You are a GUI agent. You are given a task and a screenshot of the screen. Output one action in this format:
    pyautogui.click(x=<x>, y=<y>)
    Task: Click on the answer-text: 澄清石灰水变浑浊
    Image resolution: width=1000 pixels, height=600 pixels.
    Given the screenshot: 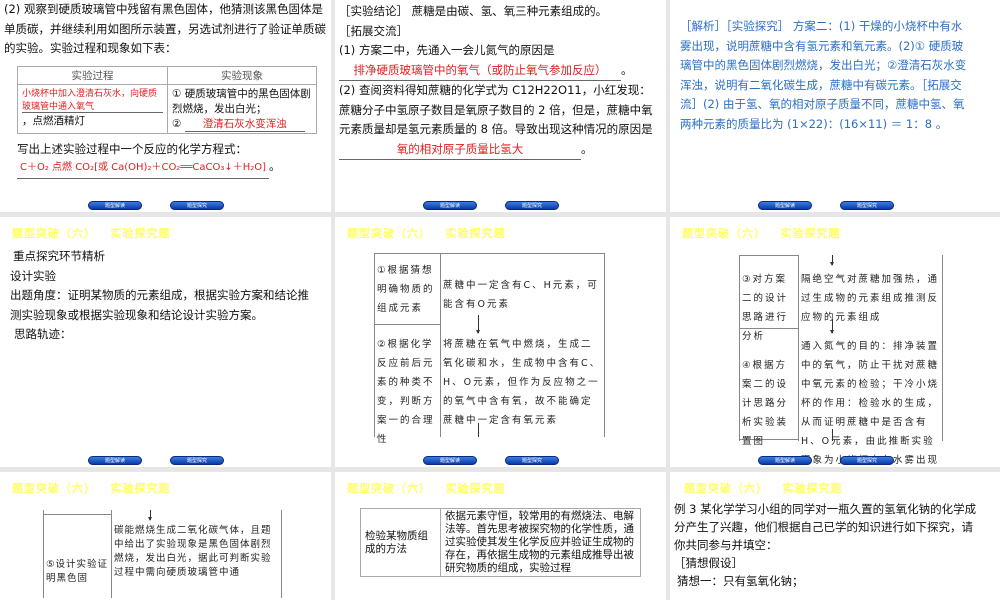 What is the action you would take?
    pyautogui.click(x=244, y=124)
    